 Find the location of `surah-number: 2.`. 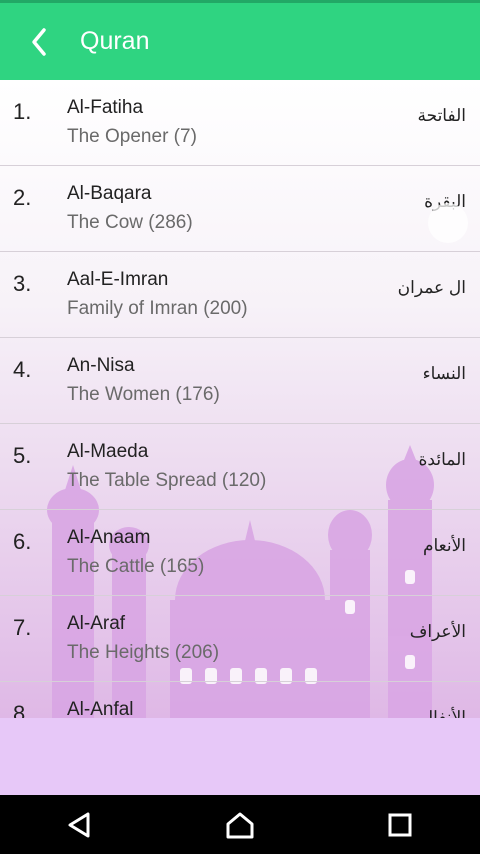

surah-number: 2. is located at coordinates (22, 197).